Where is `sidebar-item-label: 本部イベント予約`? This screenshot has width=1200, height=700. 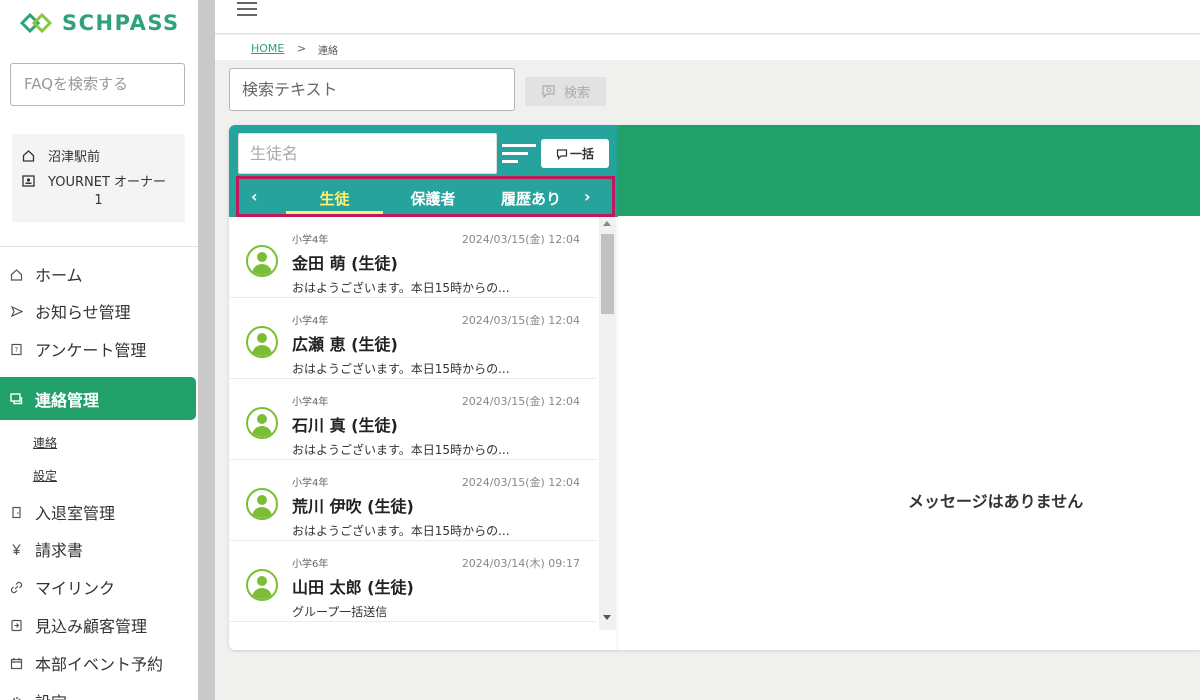
sidebar-item-label: 本部イベント予約 is located at coordinates (99, 664).